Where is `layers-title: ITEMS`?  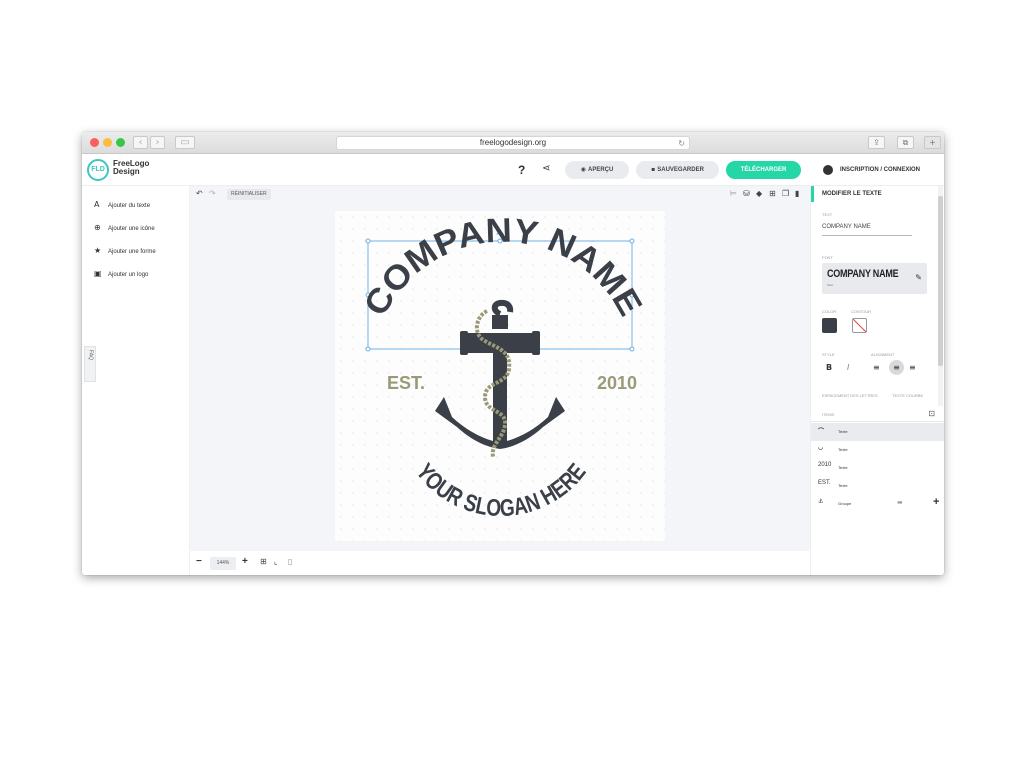 layers-title: ITEMS is located at coordinates (828, 414).